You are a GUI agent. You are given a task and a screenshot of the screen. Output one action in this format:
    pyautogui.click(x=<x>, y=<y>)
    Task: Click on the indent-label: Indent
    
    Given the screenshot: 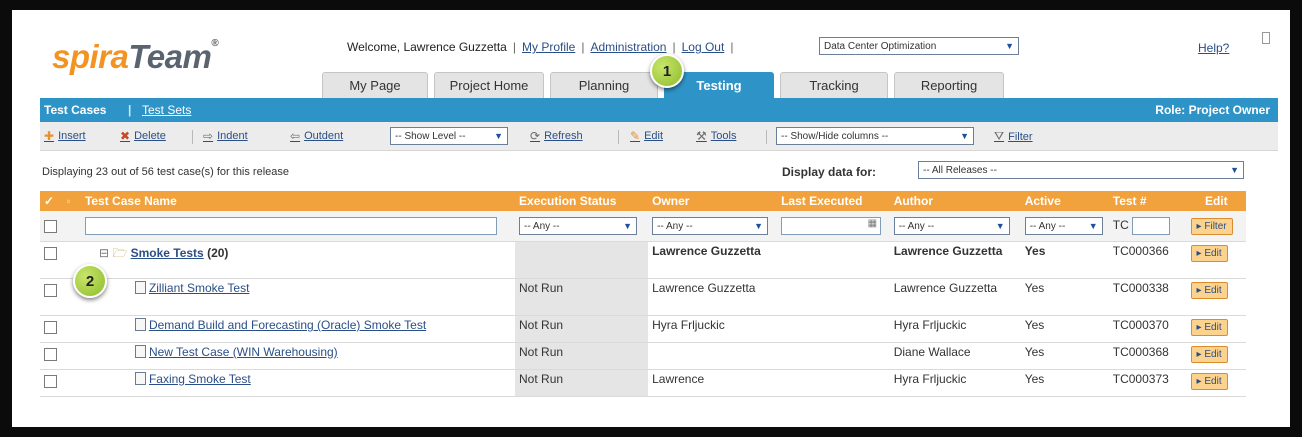 What is the action you would take?
    pyautogui.click(x=232, y=136)
    